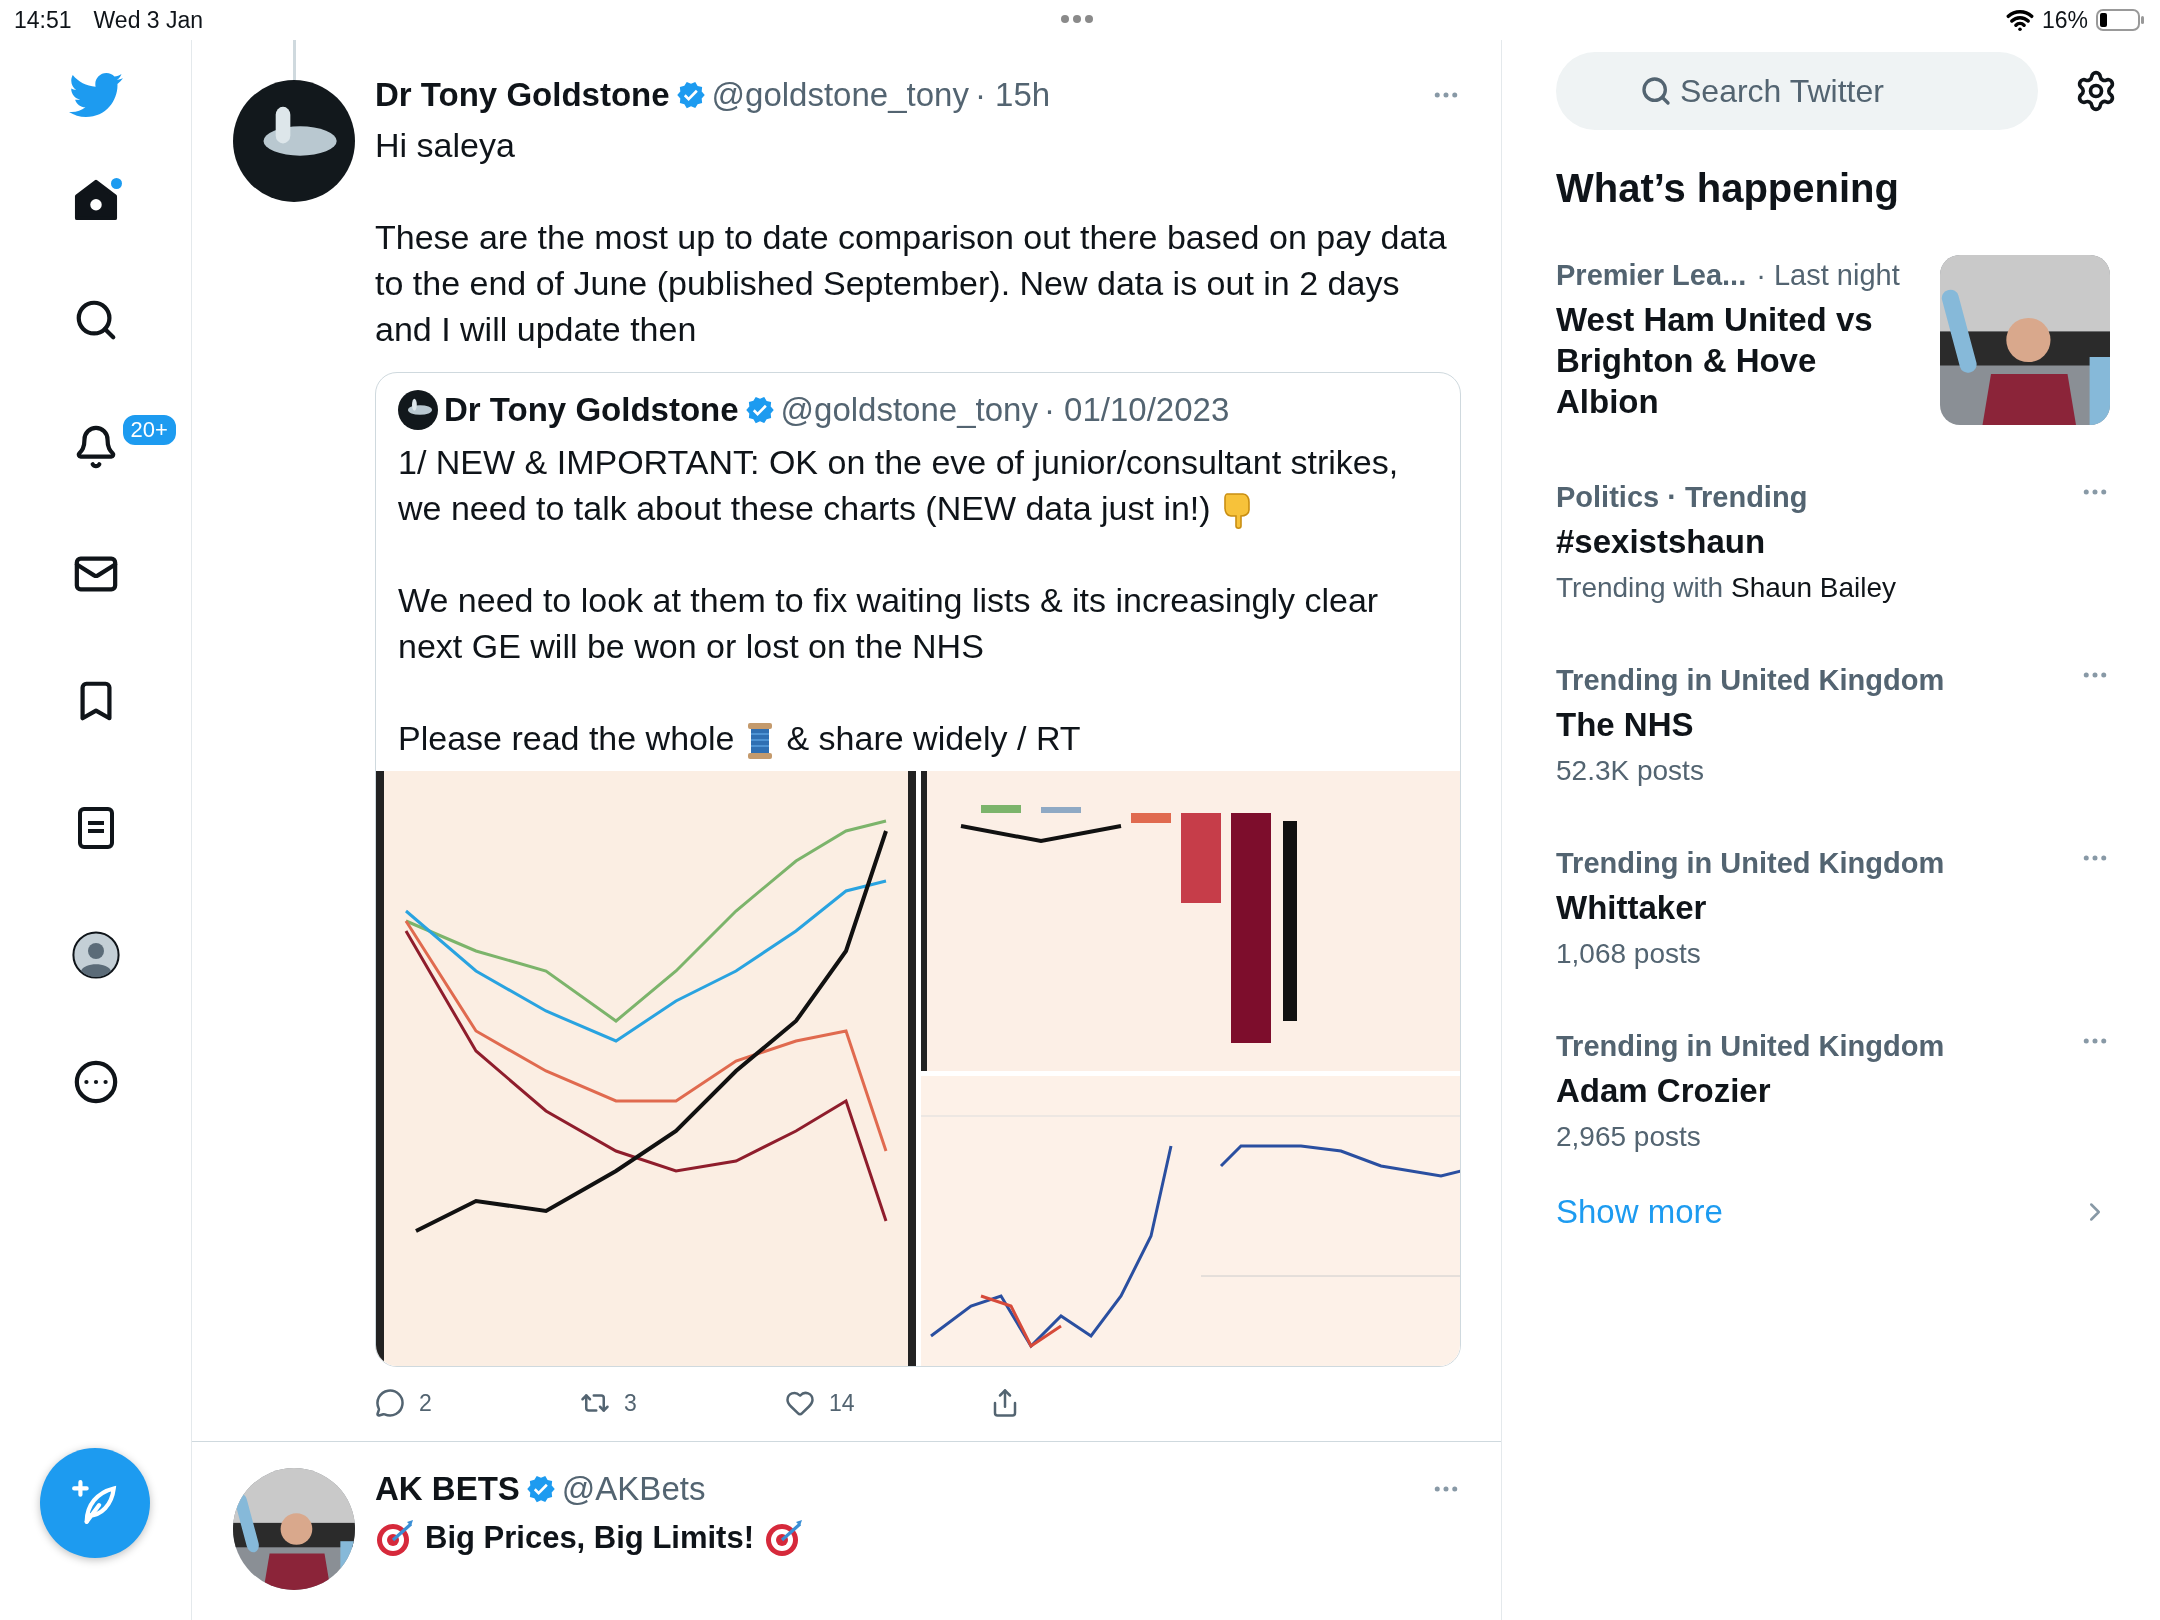 This screenshot has width=2160, height=1620. What do you see at coordinates (1628, 1137) in the screenshot?
I see `trend-subtitle: 2,965 posts` at bounding box center [1628, 1137].